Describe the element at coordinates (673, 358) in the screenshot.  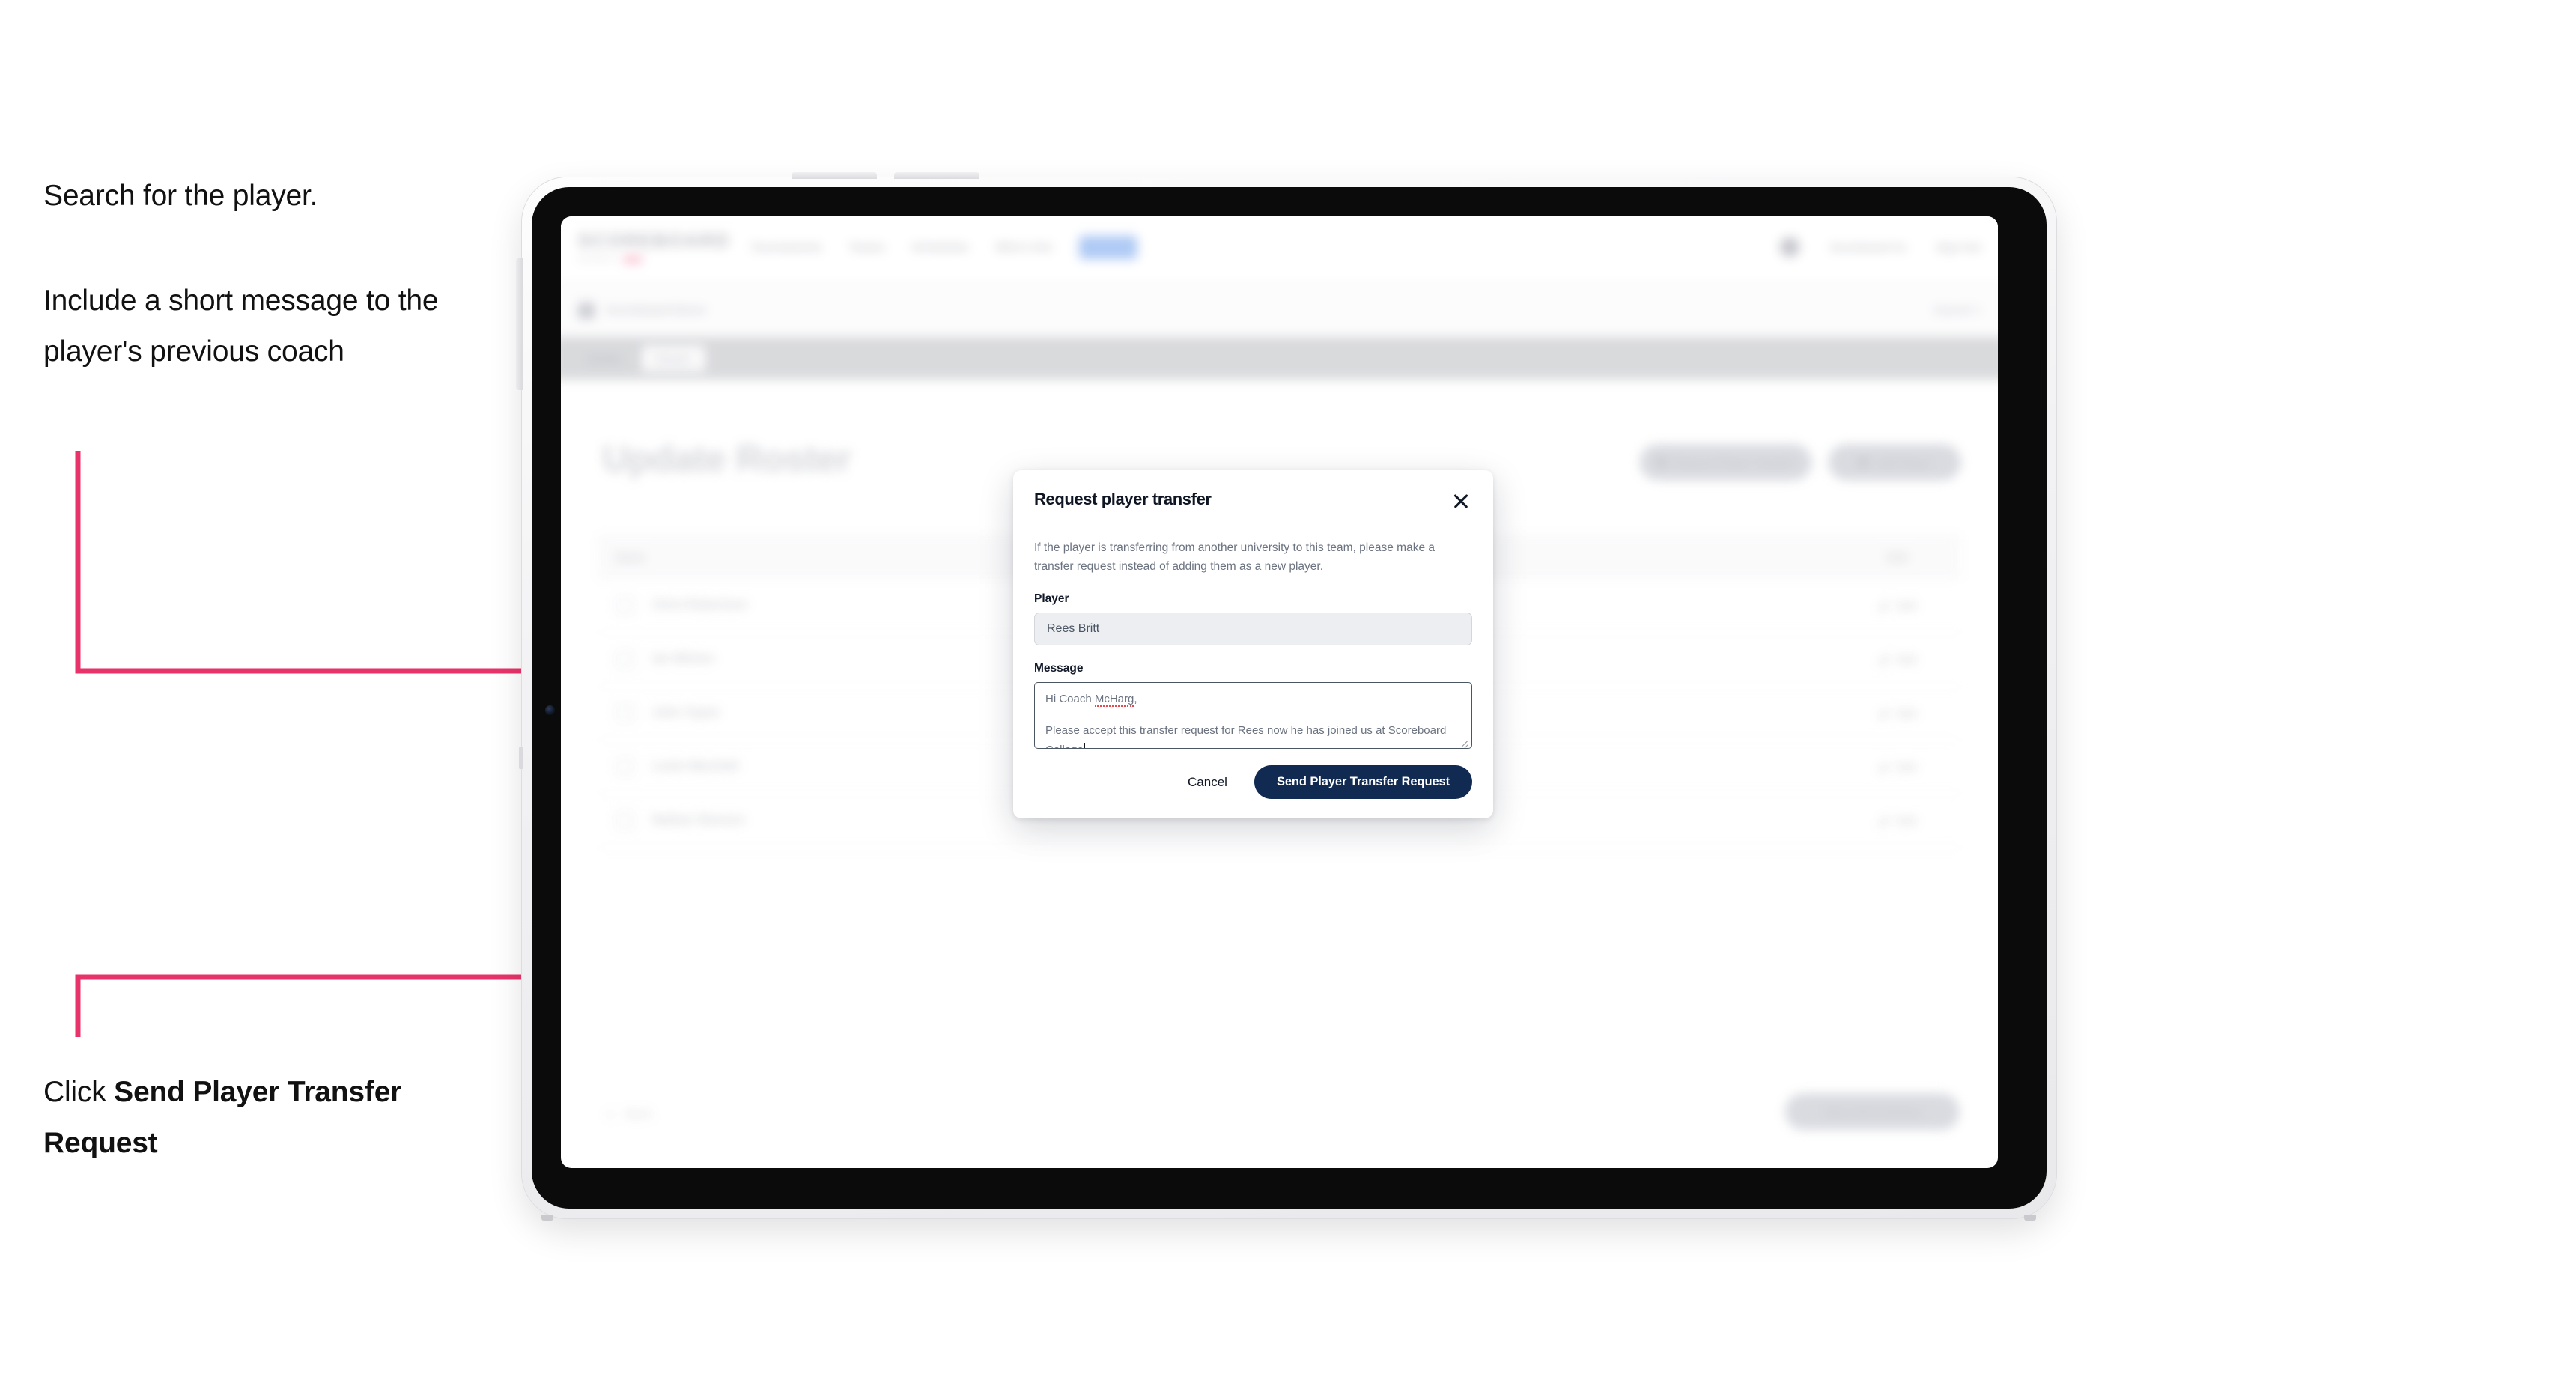
I see `tab-roster: Roster` at that location.